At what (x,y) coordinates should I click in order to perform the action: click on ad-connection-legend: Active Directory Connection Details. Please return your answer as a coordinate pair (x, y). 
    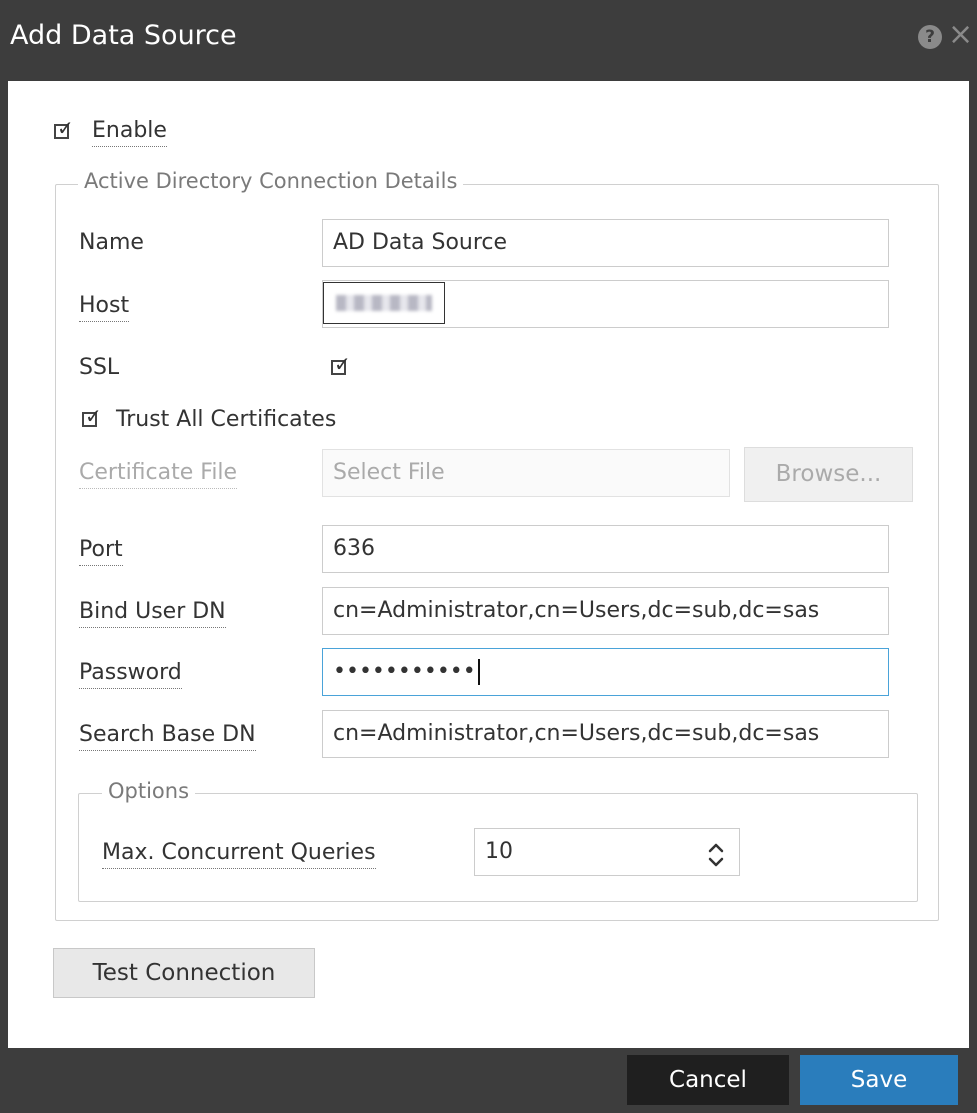
    Looking at the image, I should click on (271, 181).